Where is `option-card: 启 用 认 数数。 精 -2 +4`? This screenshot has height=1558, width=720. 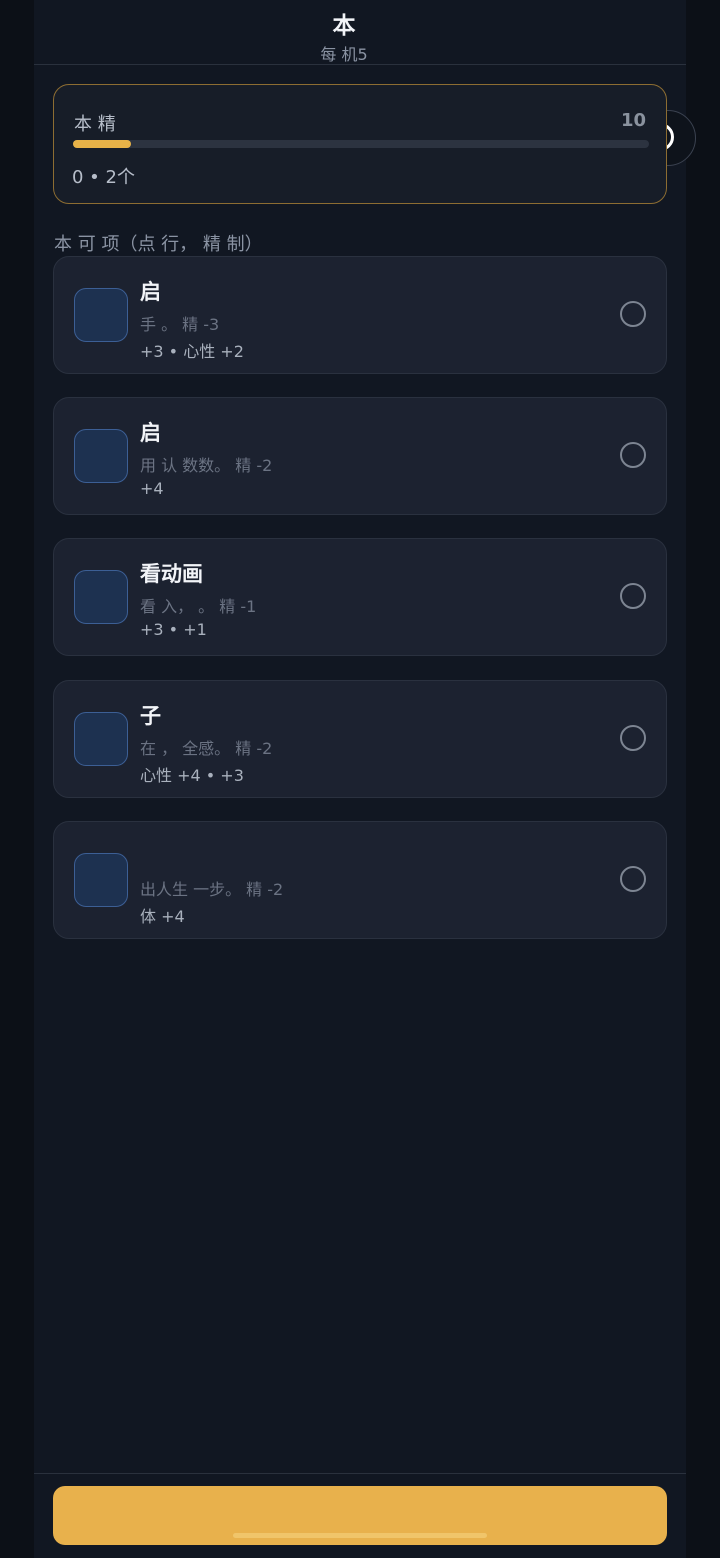
option-card: 启 用 认 数数。 精 -2 +4 is located at coordinates (360, 456).